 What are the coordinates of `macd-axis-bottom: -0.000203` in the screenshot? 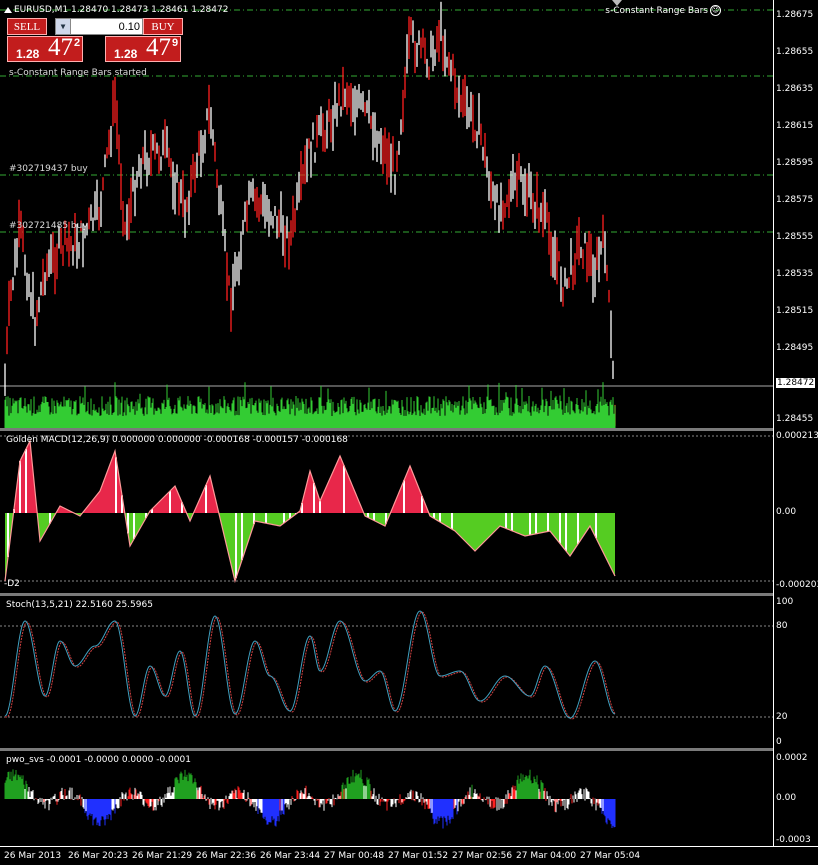 It's located at (797, 585).